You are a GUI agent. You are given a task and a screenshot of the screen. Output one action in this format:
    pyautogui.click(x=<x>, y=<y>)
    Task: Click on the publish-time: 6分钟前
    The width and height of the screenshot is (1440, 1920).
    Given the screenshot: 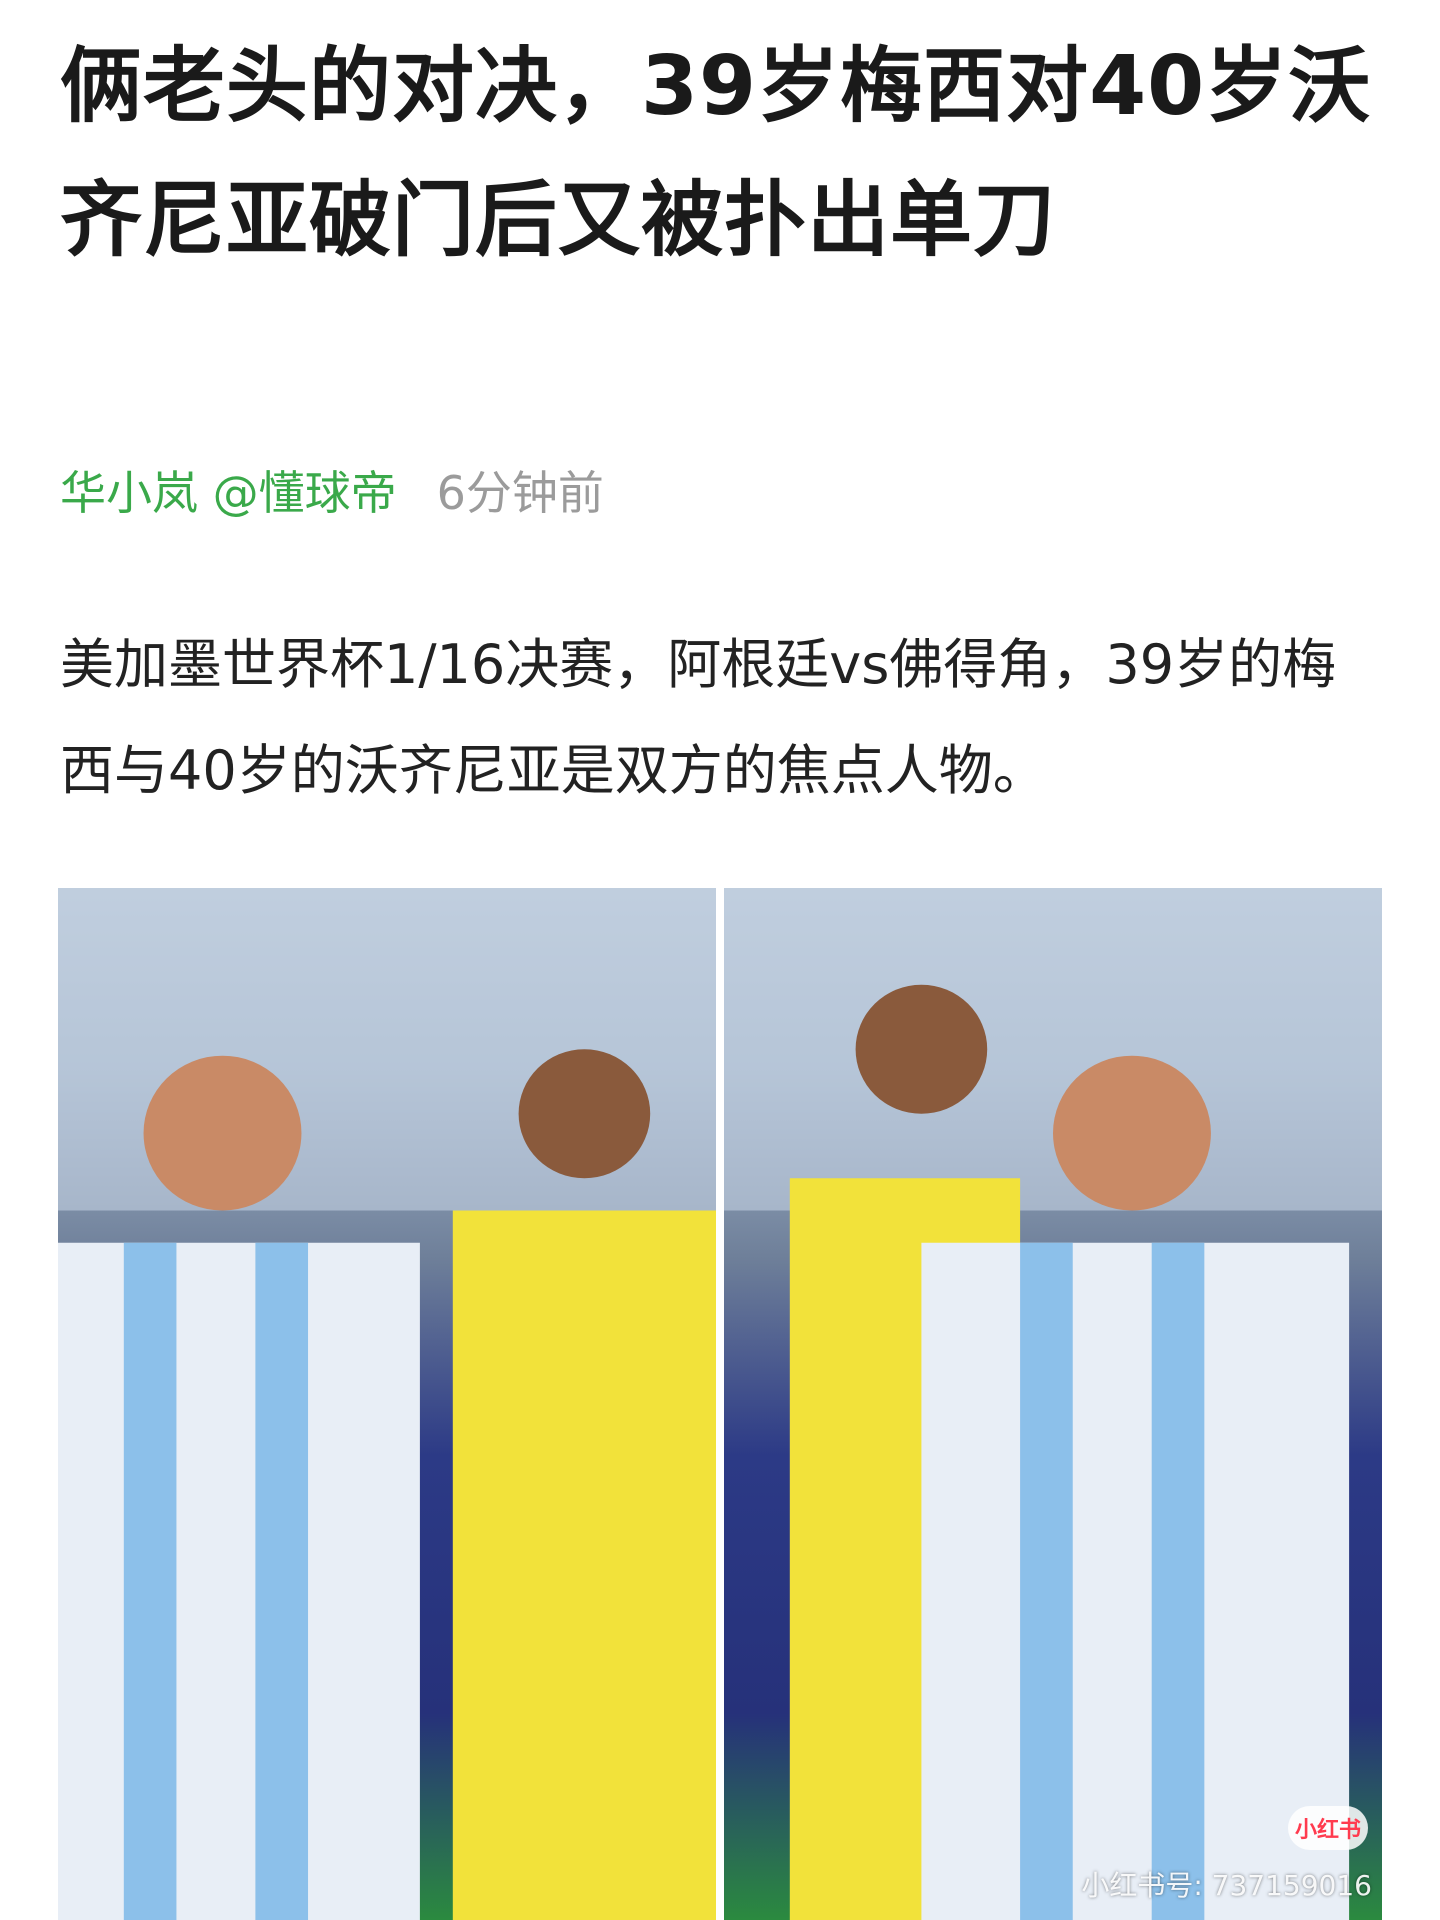 What is the action you would take?
    pyautogui.click(x=520, y=493)
    